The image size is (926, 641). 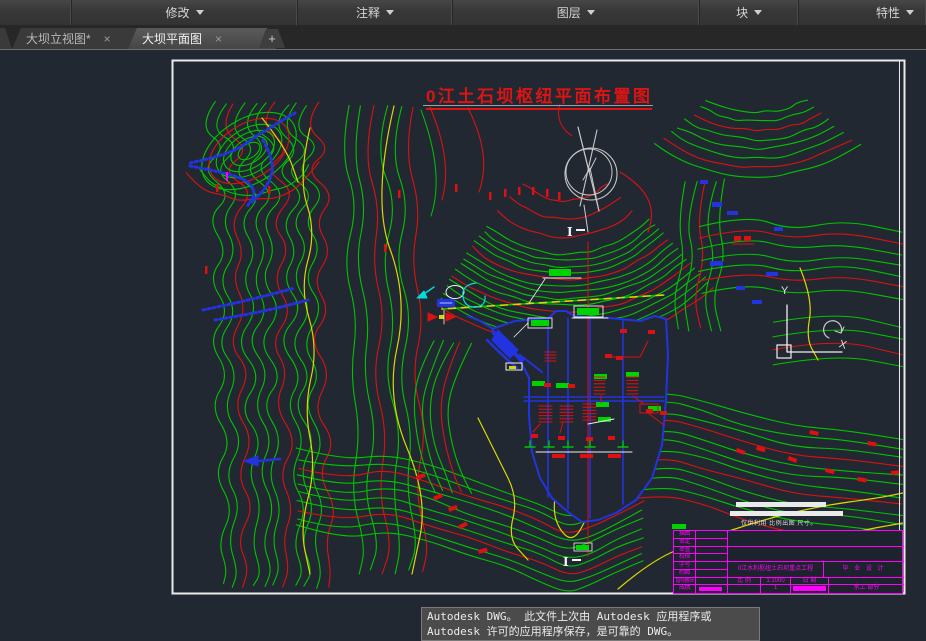 I want to click on plus-icon: +, so click(x=272, y=38).